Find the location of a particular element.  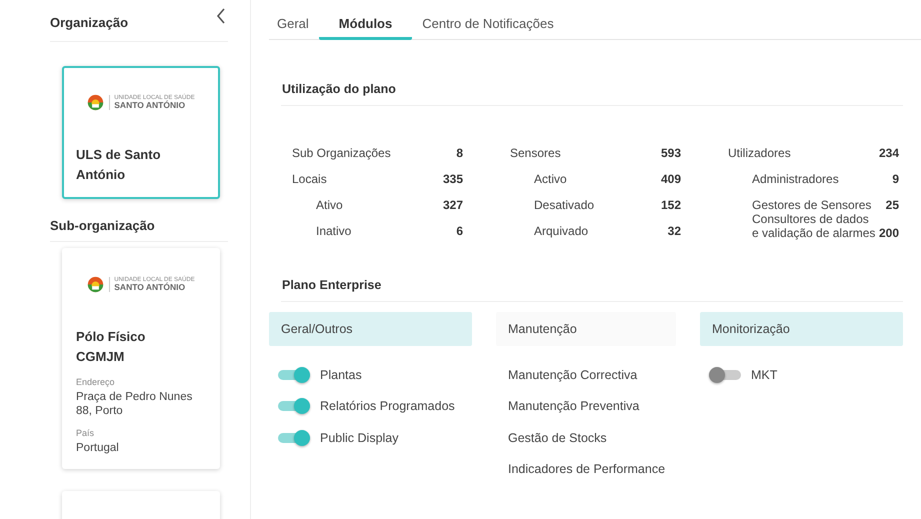

stat-label: Sensores is located at coordinates (535, 153).